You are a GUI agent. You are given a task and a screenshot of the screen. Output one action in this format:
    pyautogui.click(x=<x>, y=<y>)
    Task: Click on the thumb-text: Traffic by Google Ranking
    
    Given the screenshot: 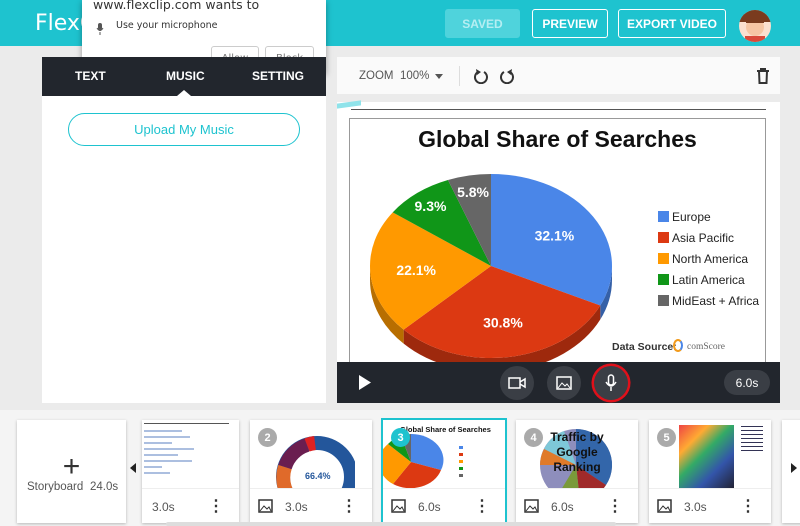 What is the action you would take?
    pyautogui.click(x=577, y=452)
    